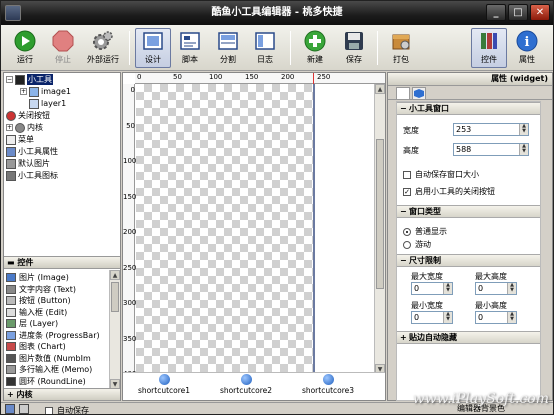  Describe the element at coordinates (32, 175) in the screenshot. I see `tree-node-widget-icon: 小工具图标` at that location.